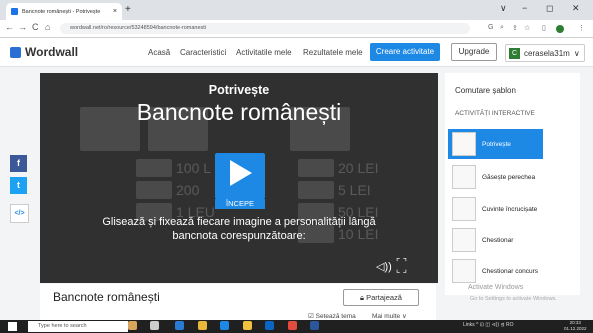  Describe the element at coordinates (154, 325) in the screenshot. I see `task-view-icon` at that location.